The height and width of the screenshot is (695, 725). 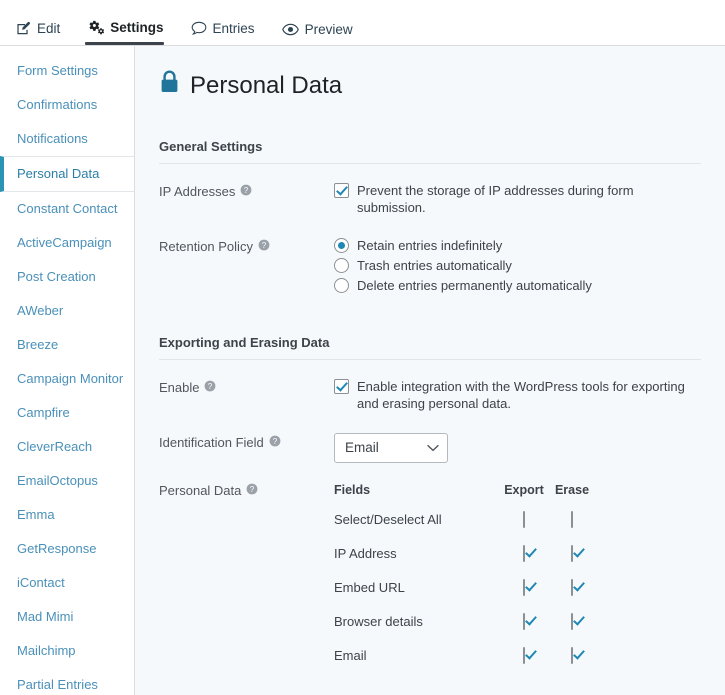 What do you see at coordinates (341, 245) in the screenshot?
I see `retention-radio-retain` at bounding box center [341, 245].